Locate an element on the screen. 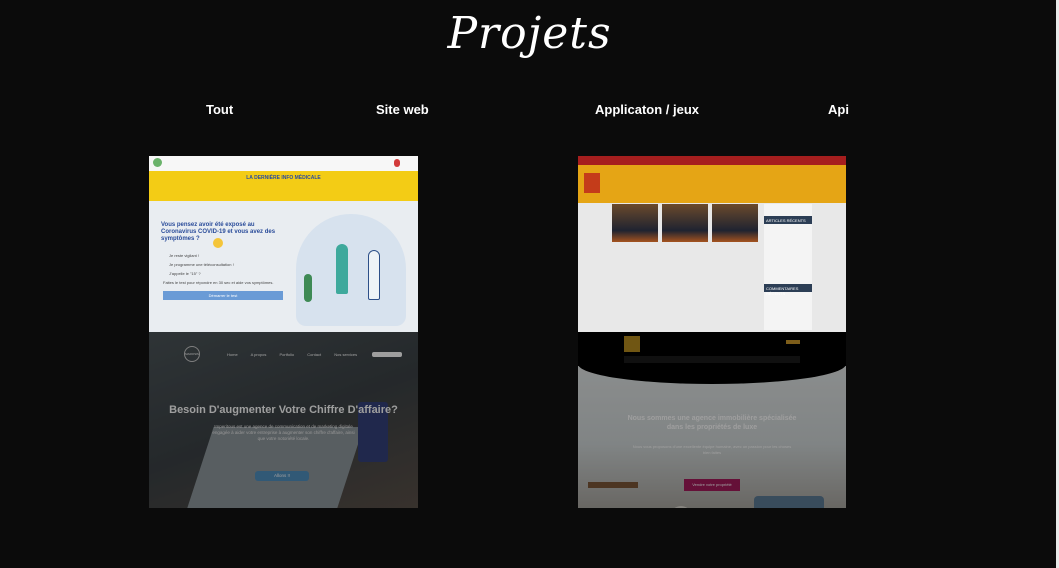  doctor-figure is located at coordinates (374, 275).